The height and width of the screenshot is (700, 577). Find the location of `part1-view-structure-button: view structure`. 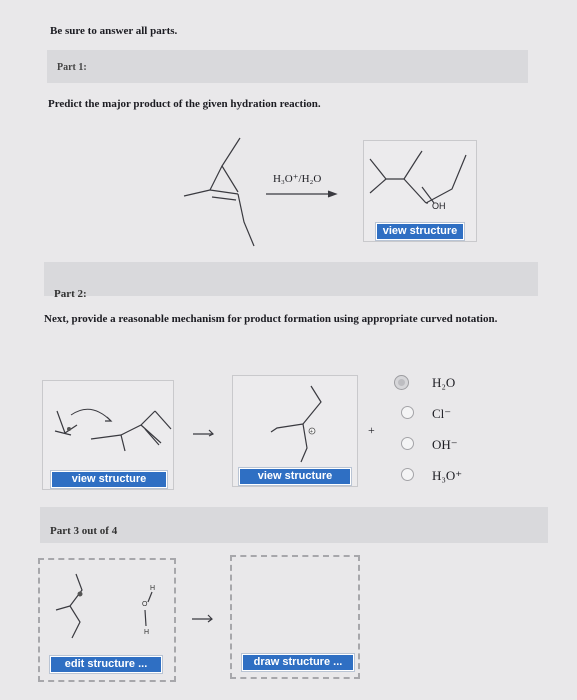

part1-view-structure-button: view structure is located at coordinates (420, 231).